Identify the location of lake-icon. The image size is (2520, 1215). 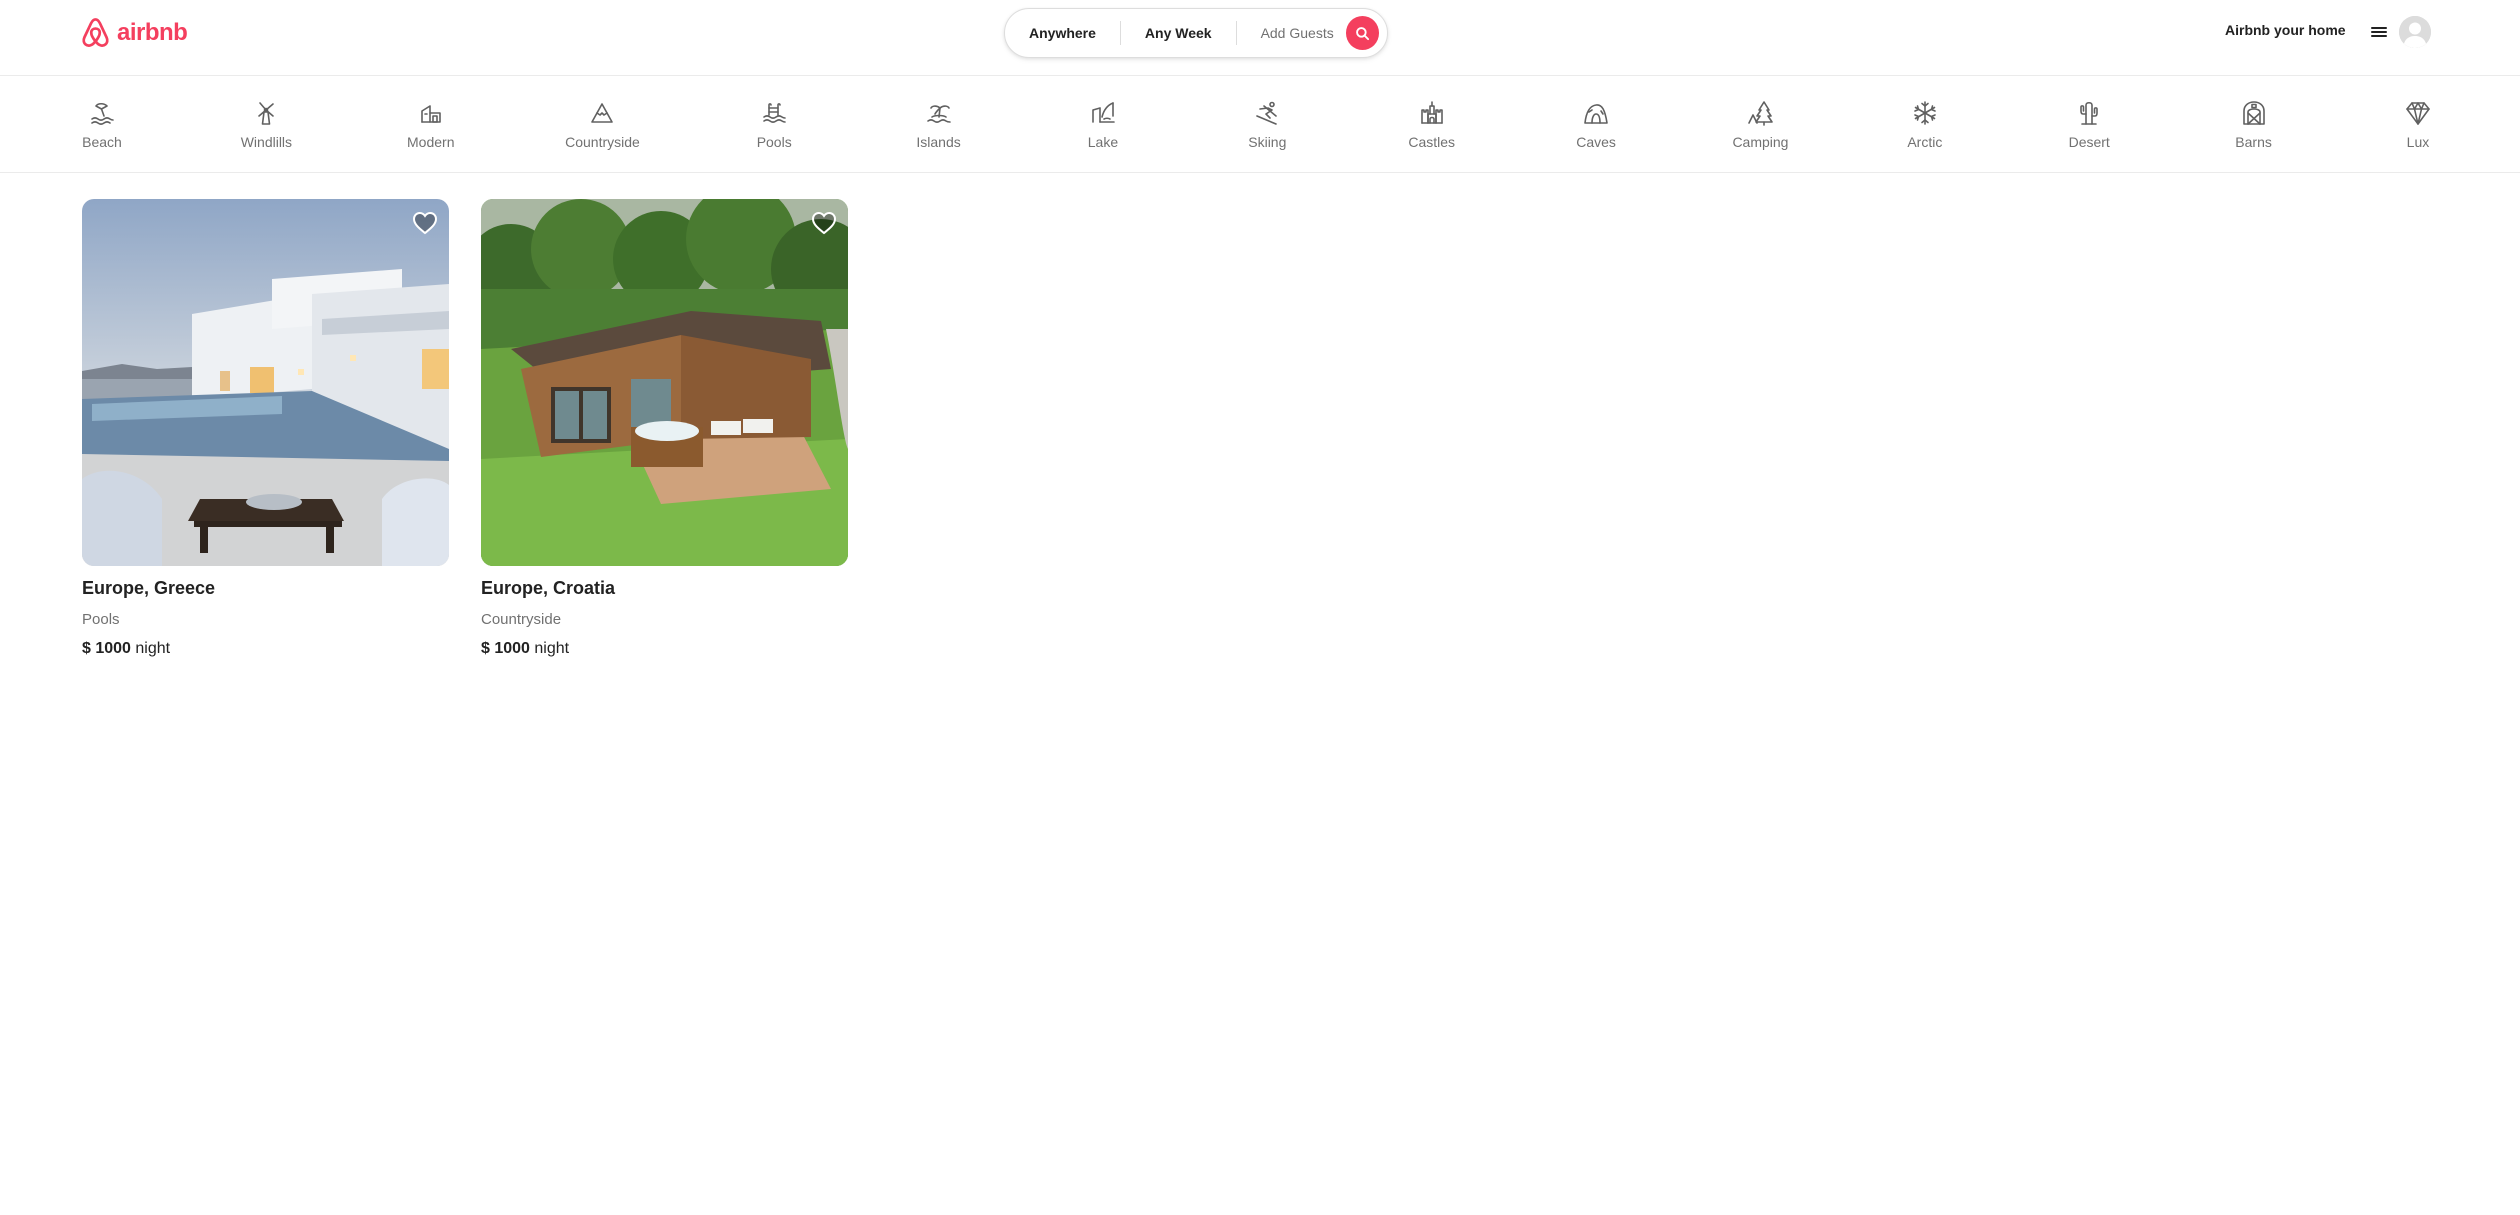
(1103, 112).